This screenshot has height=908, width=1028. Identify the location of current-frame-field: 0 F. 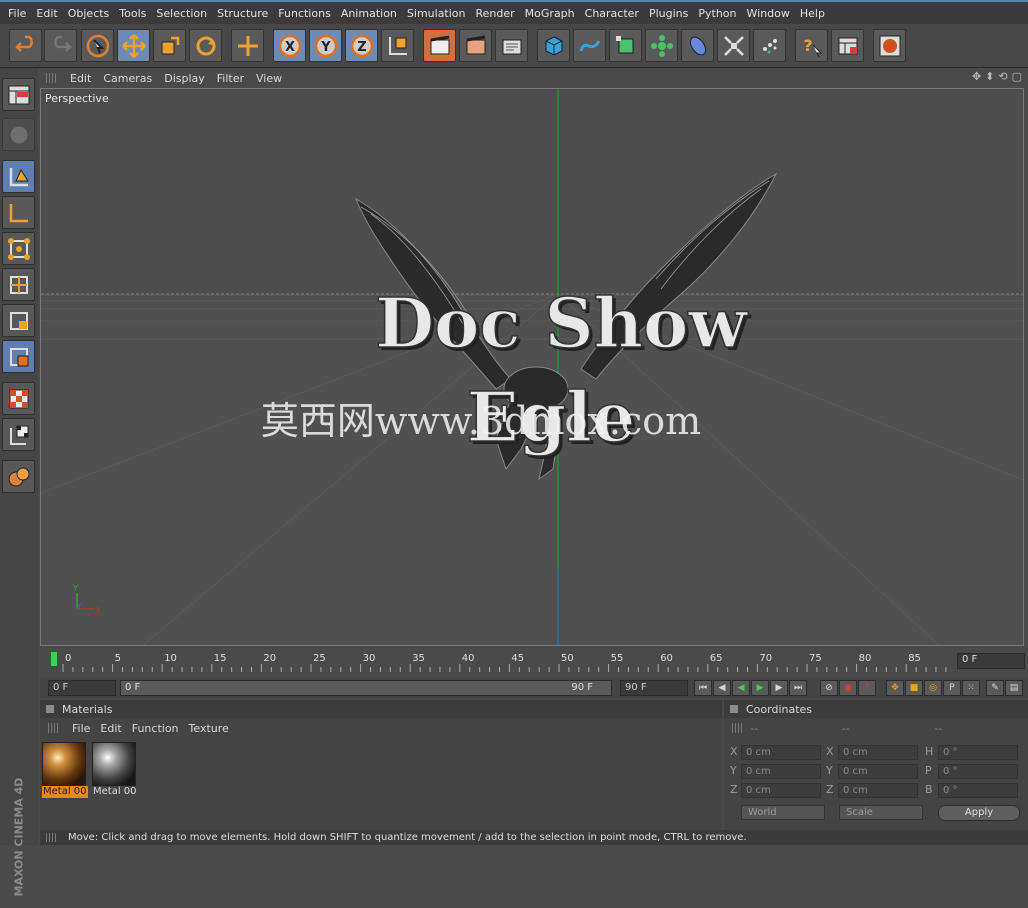
(991, 661).